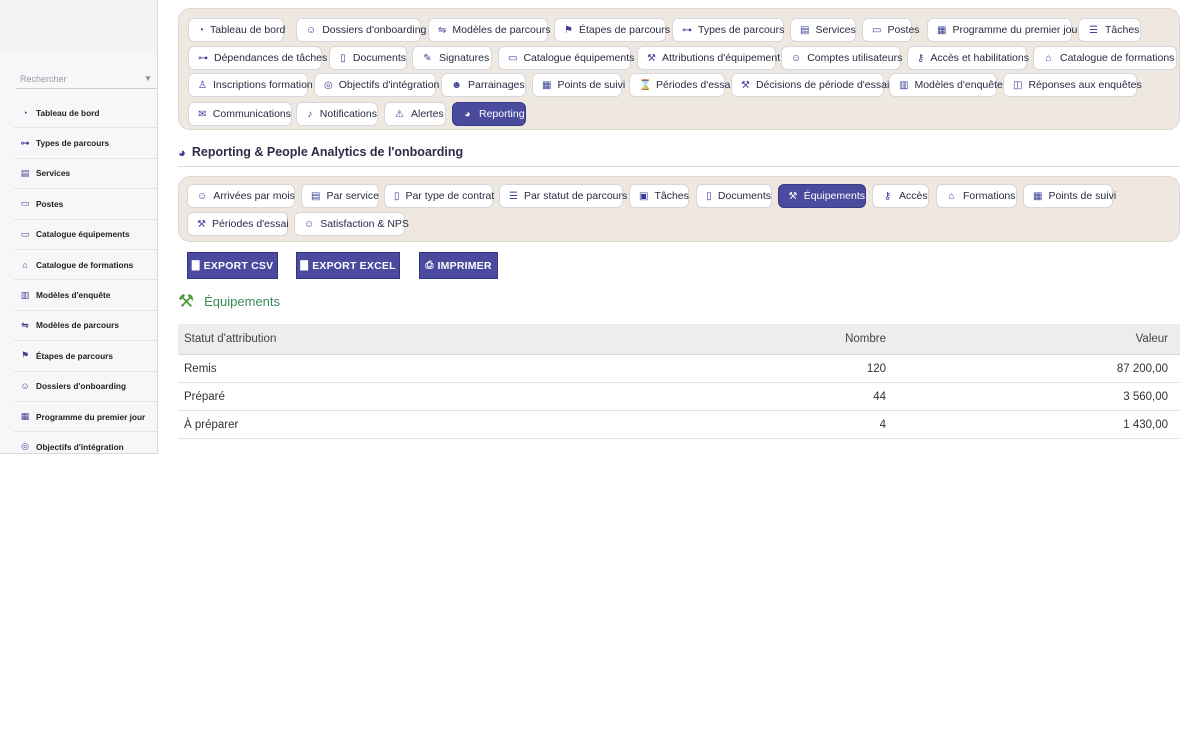  I want to click on sidebar-item: ◔ Tableau de bord, so click(85, 113).